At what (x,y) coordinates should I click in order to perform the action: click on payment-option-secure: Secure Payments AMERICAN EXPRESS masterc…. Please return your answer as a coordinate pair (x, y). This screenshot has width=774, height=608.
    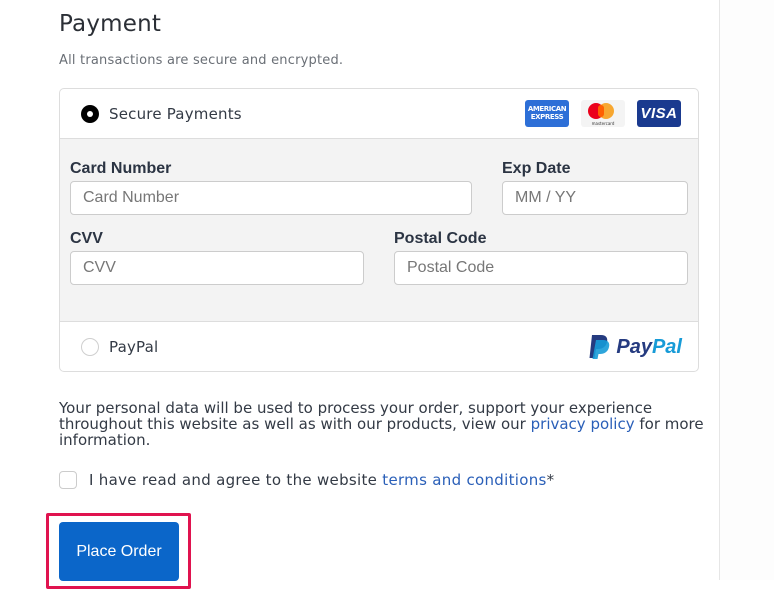
    Looking at the image, I should click on (379, 114).